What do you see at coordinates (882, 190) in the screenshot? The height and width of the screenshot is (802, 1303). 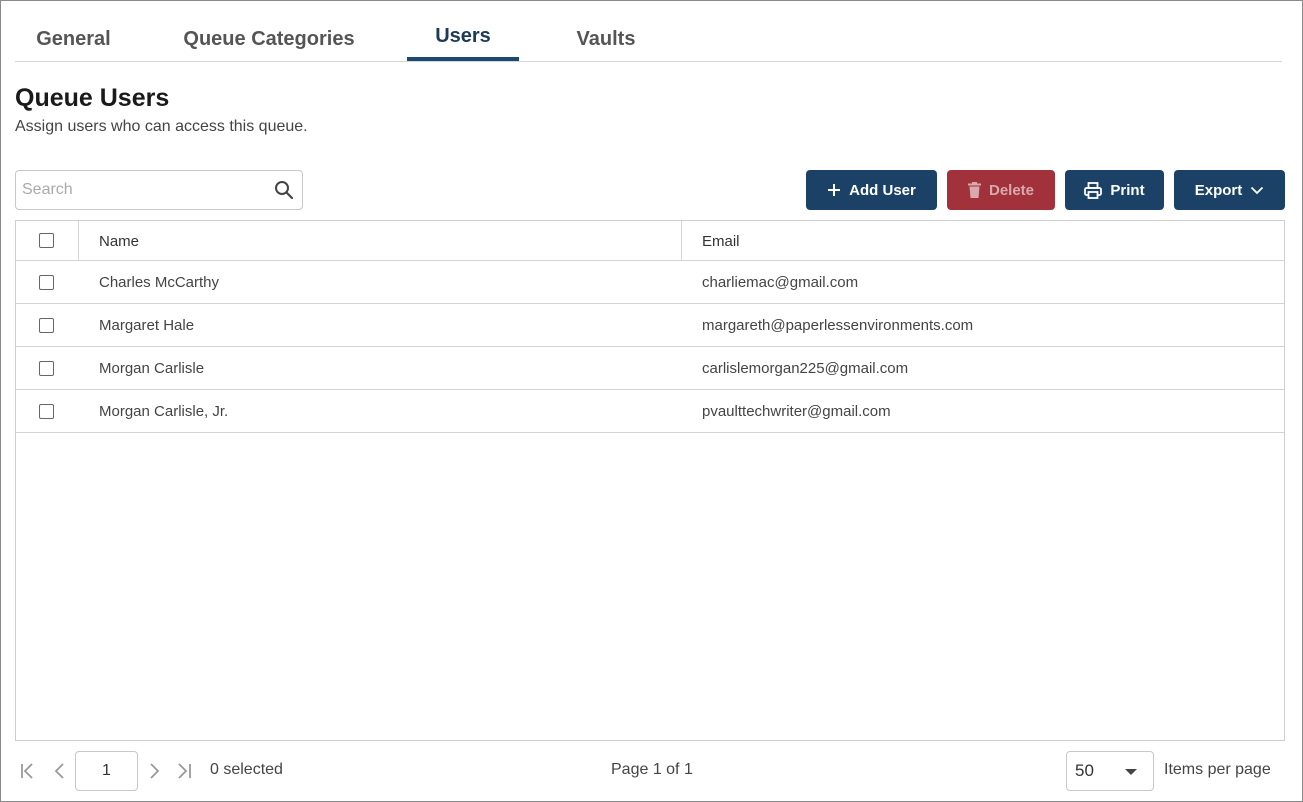 I see `add-user-label: Add User` at bounding box center [882, 190].